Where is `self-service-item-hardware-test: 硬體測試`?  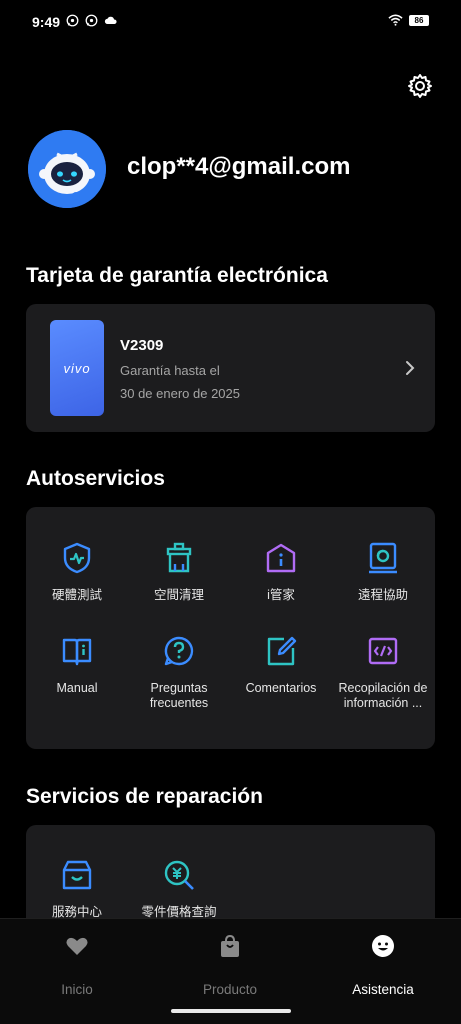 self-service-item-hardware-test: 硬體測試 is located at coordinates (77, 572).